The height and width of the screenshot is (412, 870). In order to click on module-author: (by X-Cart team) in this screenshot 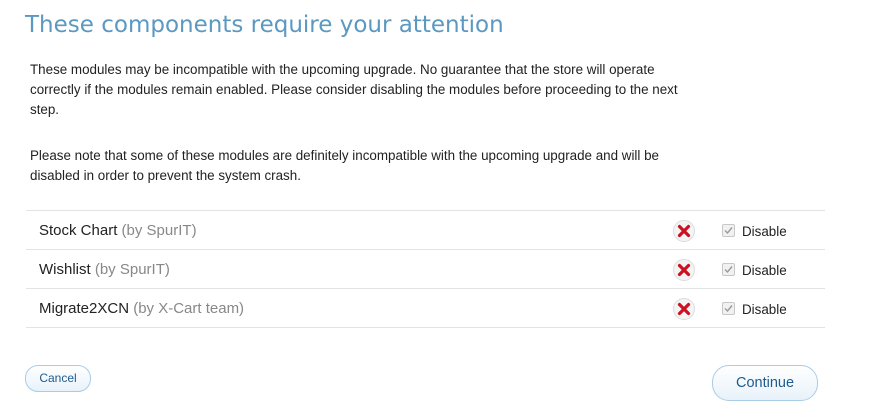, I will do `click(189, 308)`.